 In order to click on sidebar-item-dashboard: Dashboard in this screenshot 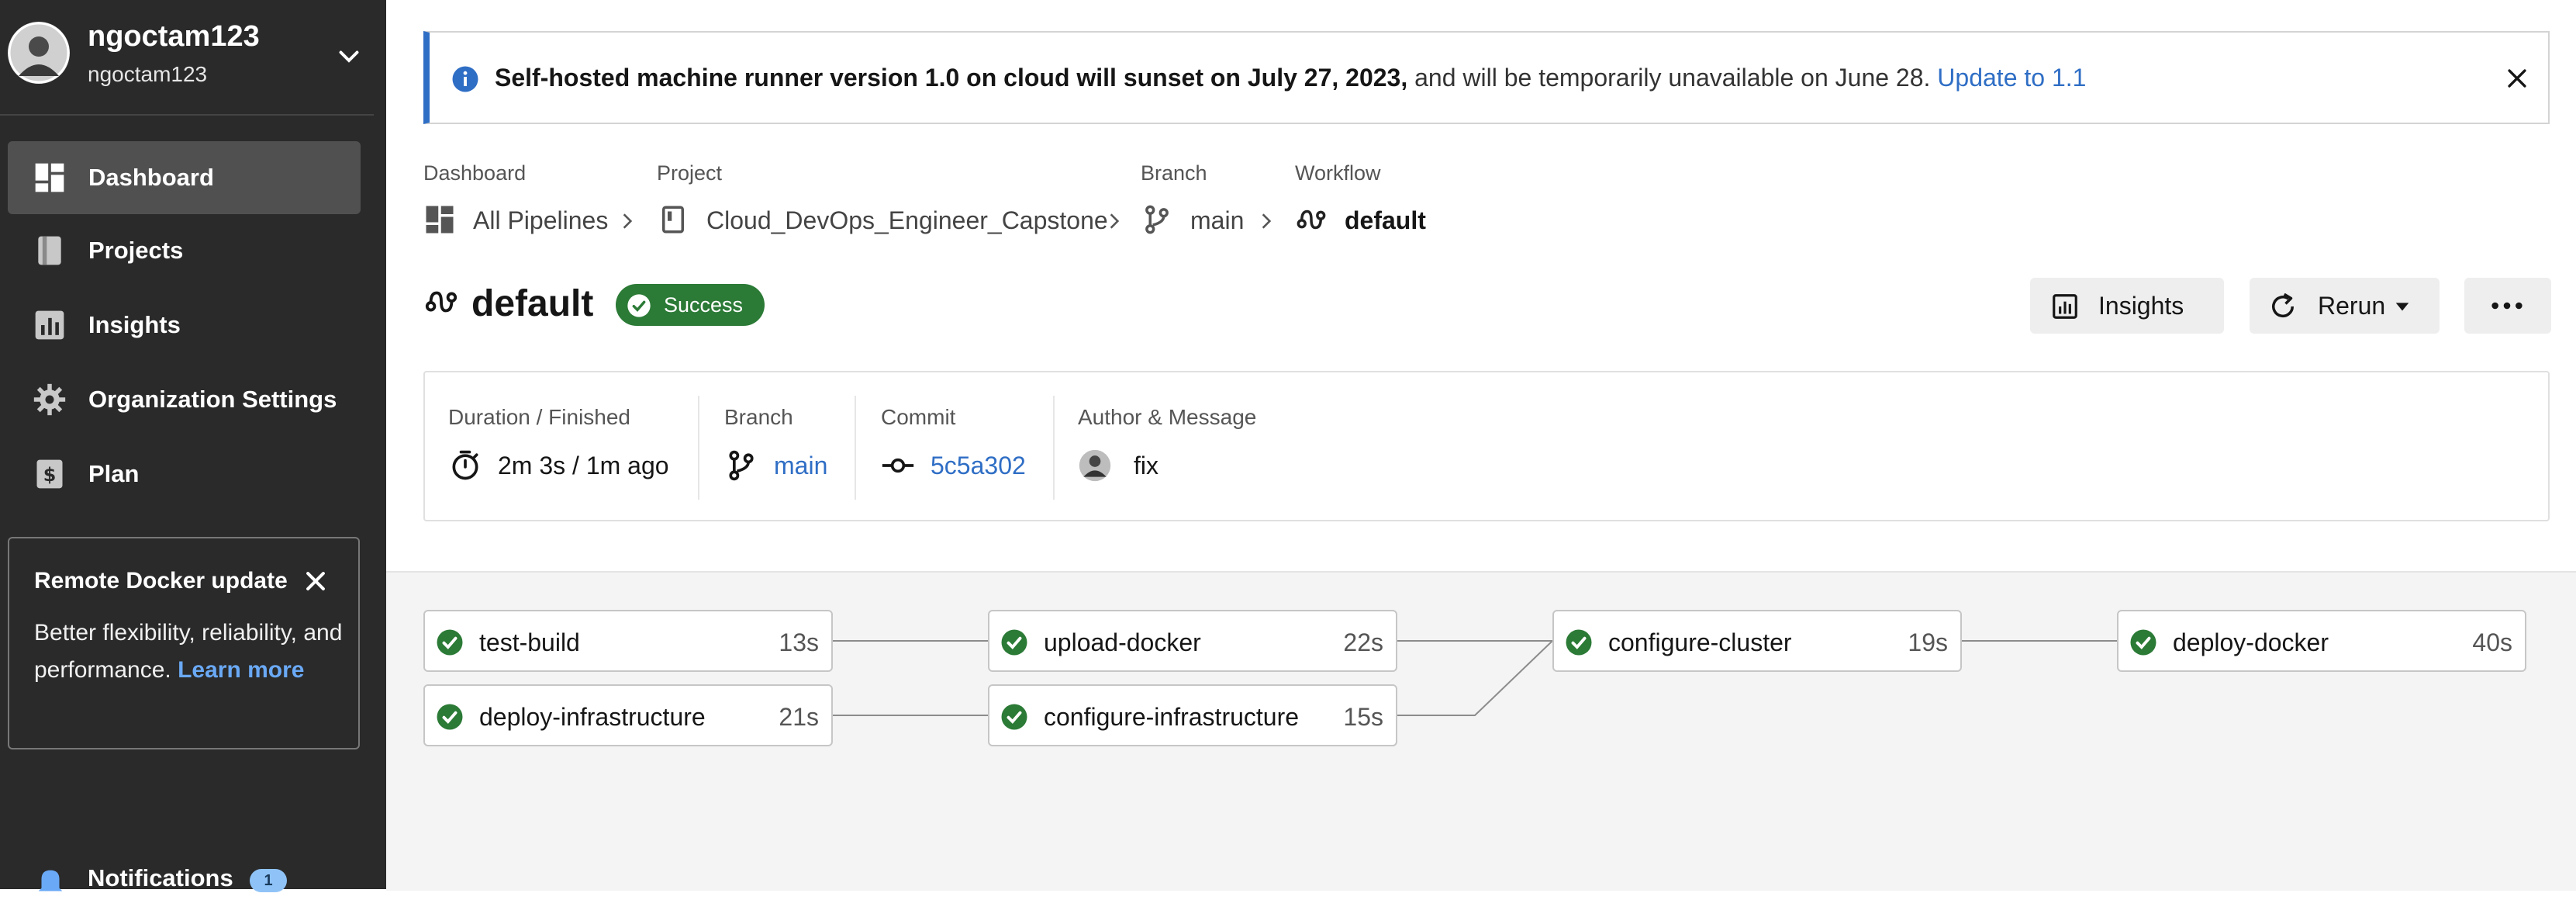, I will do `click(185, 178)`.